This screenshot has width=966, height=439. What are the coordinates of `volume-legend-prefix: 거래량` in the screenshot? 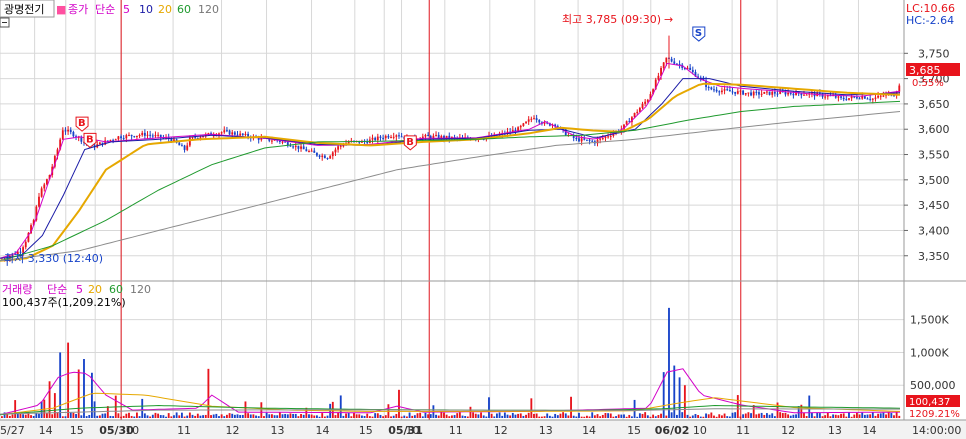 It's located at (17, 289).